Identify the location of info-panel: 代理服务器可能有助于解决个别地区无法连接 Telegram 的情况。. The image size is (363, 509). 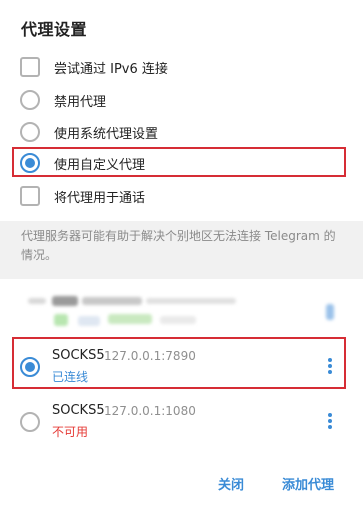
(181, 250).